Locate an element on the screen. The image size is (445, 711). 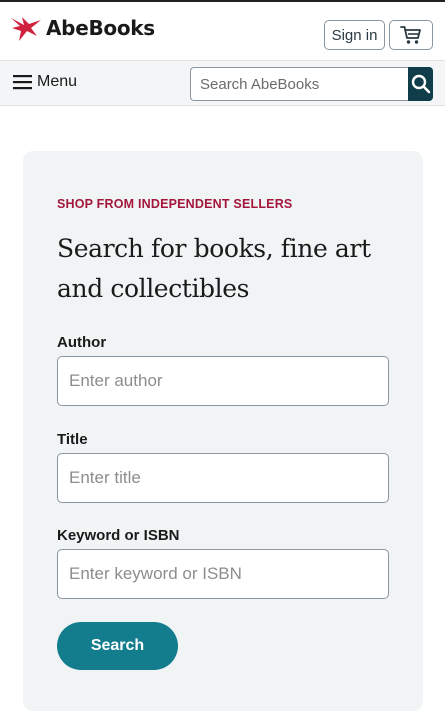
search-submit-button: Search is located at coordinates (117, 646).